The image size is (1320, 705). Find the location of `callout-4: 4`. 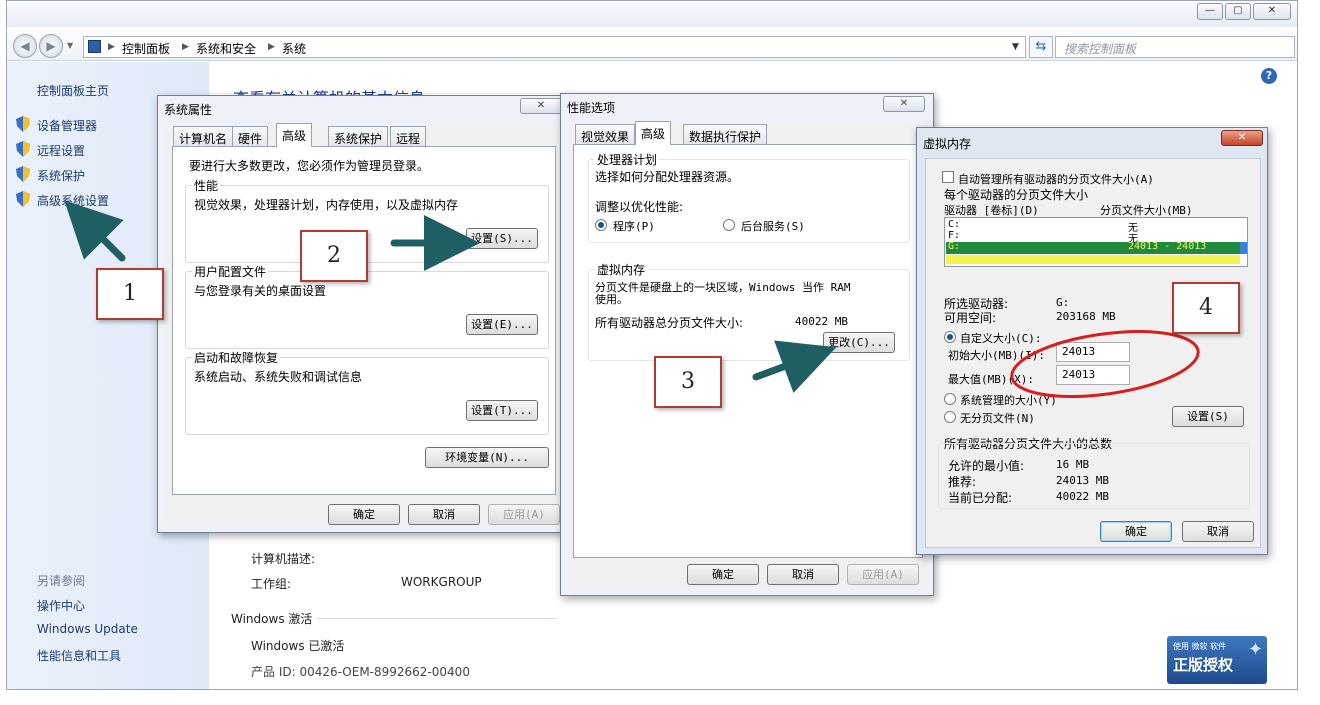

callout-4: 4 is located at coordinates (1206, 308).